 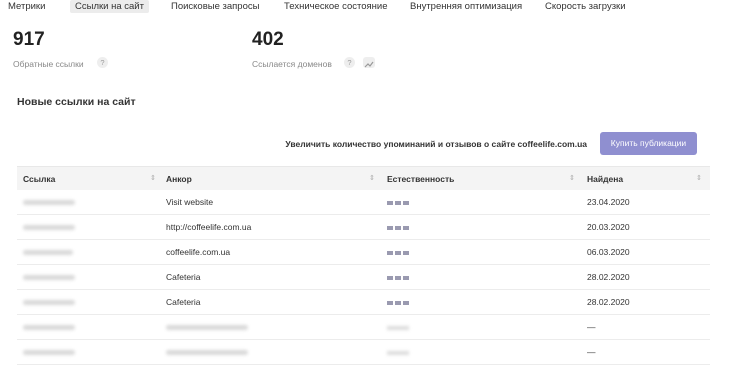 What do you see at coordinates (608, 227) in the screenshot?
I see `found-cell: 20.03.2020` at bounding box center [608, 227].